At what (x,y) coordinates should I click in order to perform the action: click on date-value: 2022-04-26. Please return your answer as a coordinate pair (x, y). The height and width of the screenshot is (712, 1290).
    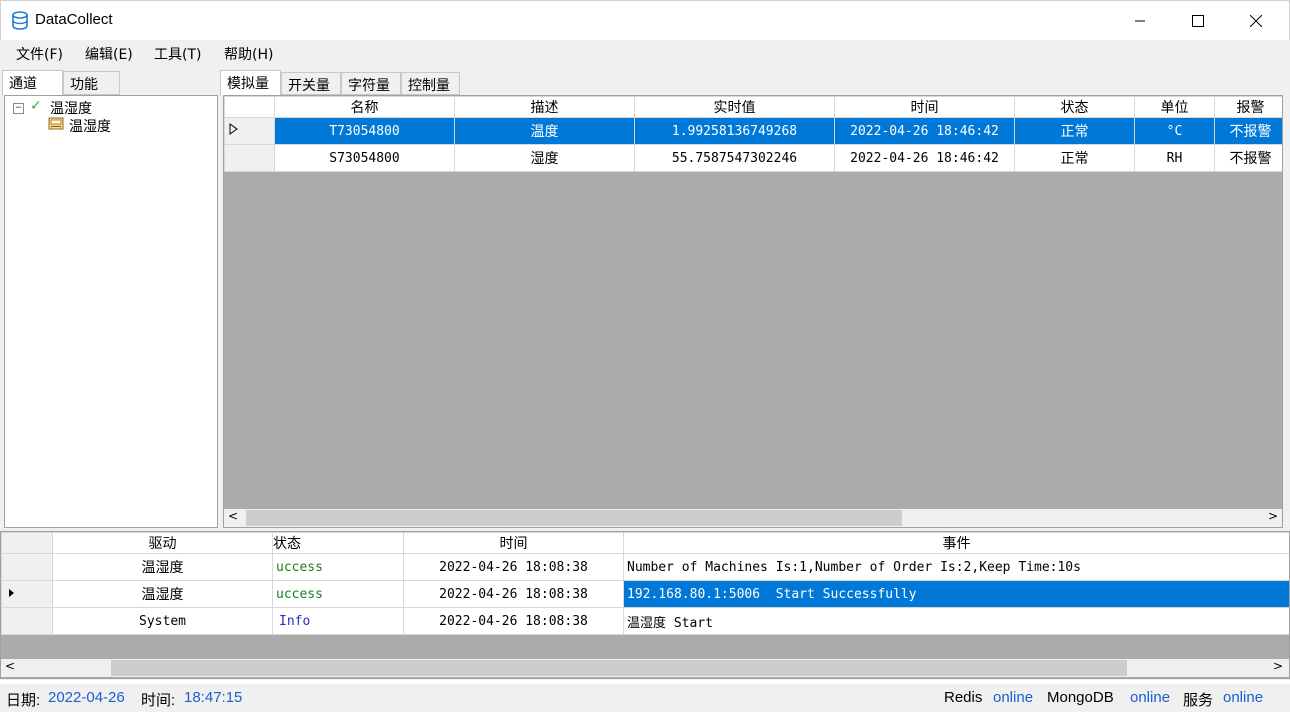
    Looking at the image, I should click on (86, 697).